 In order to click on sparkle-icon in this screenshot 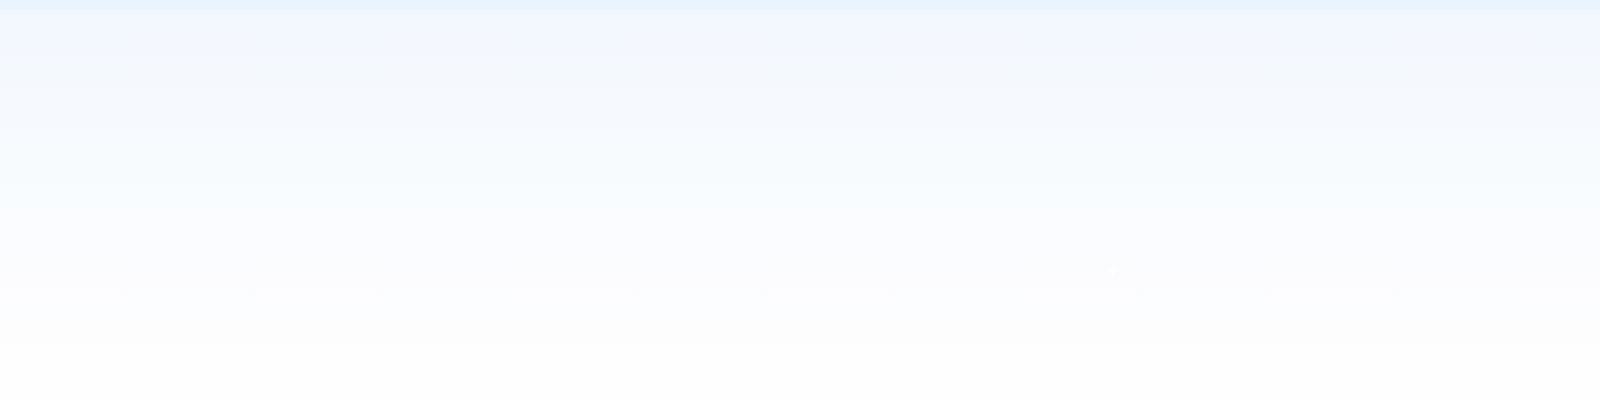, I will do `click(1113, 271)`.